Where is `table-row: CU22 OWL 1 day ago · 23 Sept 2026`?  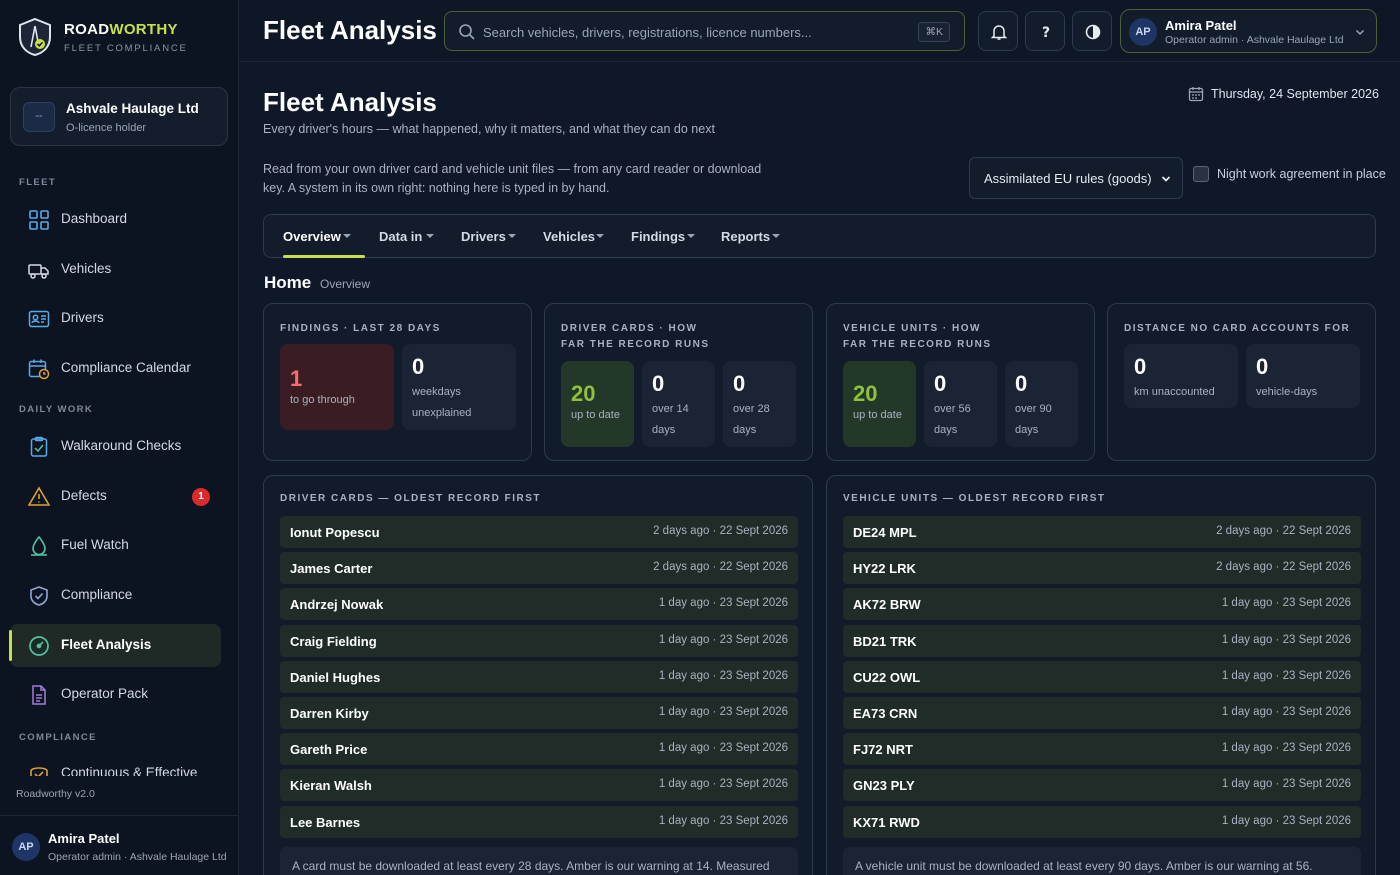
table-row: CU22 OWL 1 day ago · 23 Sept 2026 is located at coordinates (1102, 676).